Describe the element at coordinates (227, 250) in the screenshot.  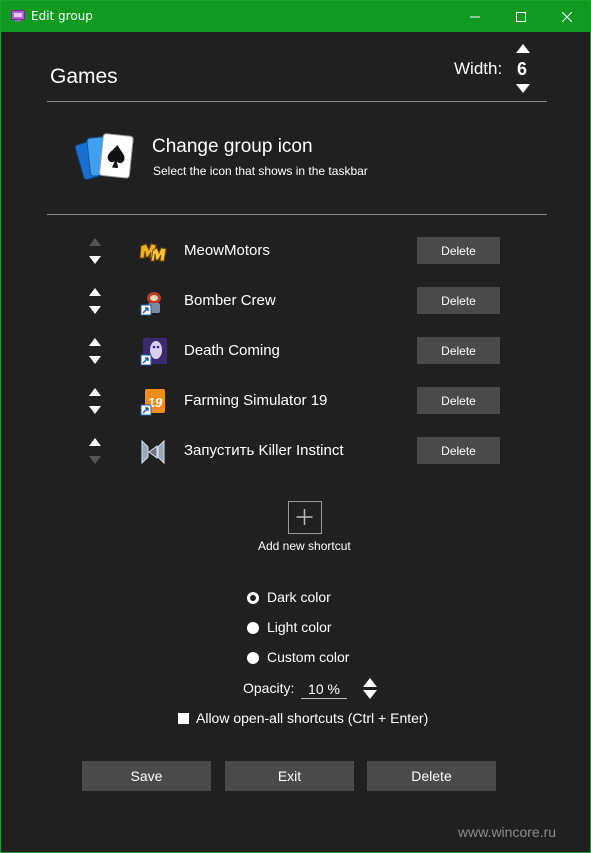
I see `shortcut-name: MeowMotors` at that location.